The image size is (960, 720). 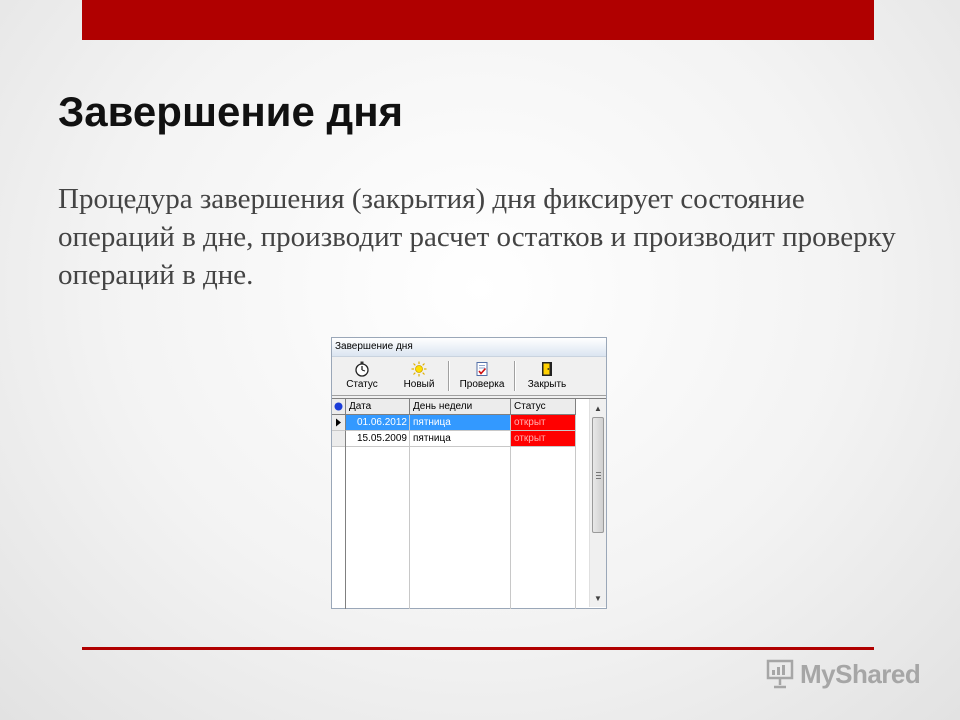 I want to click on window-title: Завершение дня, so click(x=469, y=347).